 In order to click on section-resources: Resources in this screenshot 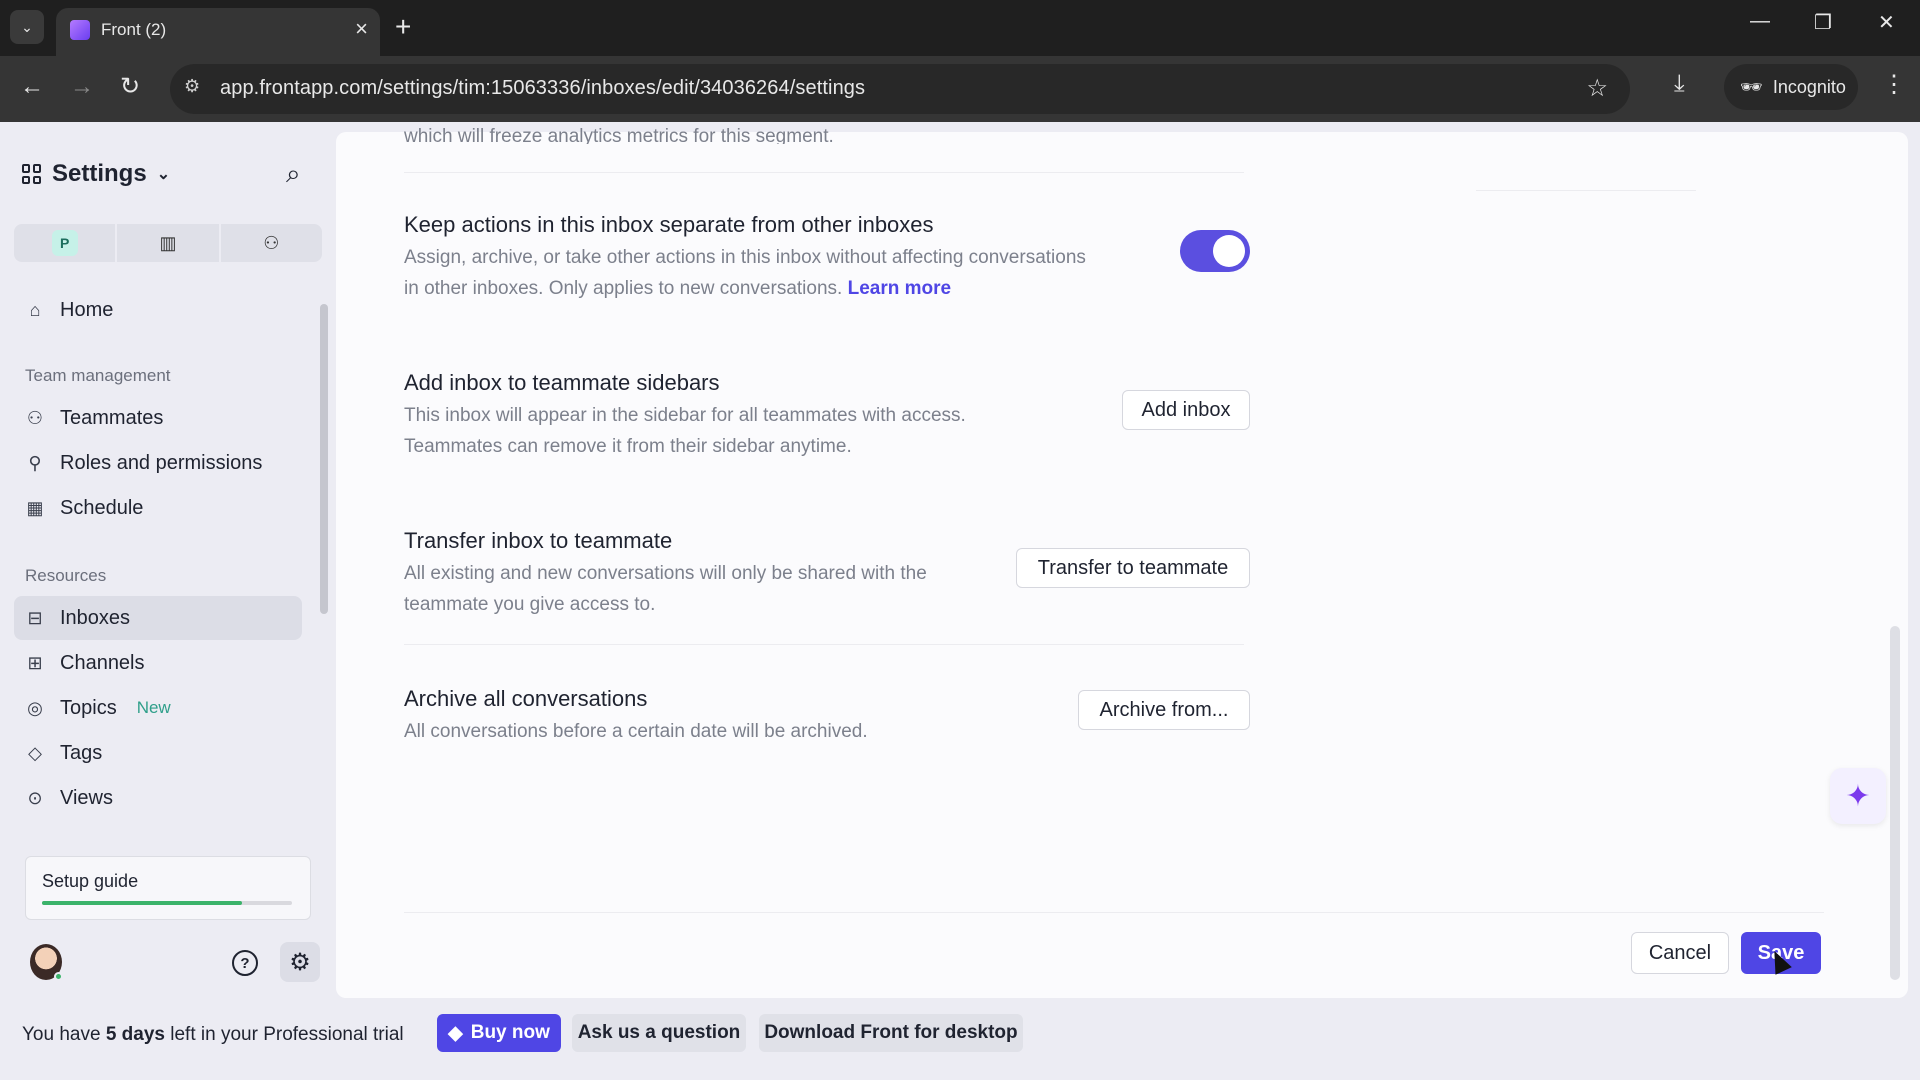, I will do `click(66, 575)`.